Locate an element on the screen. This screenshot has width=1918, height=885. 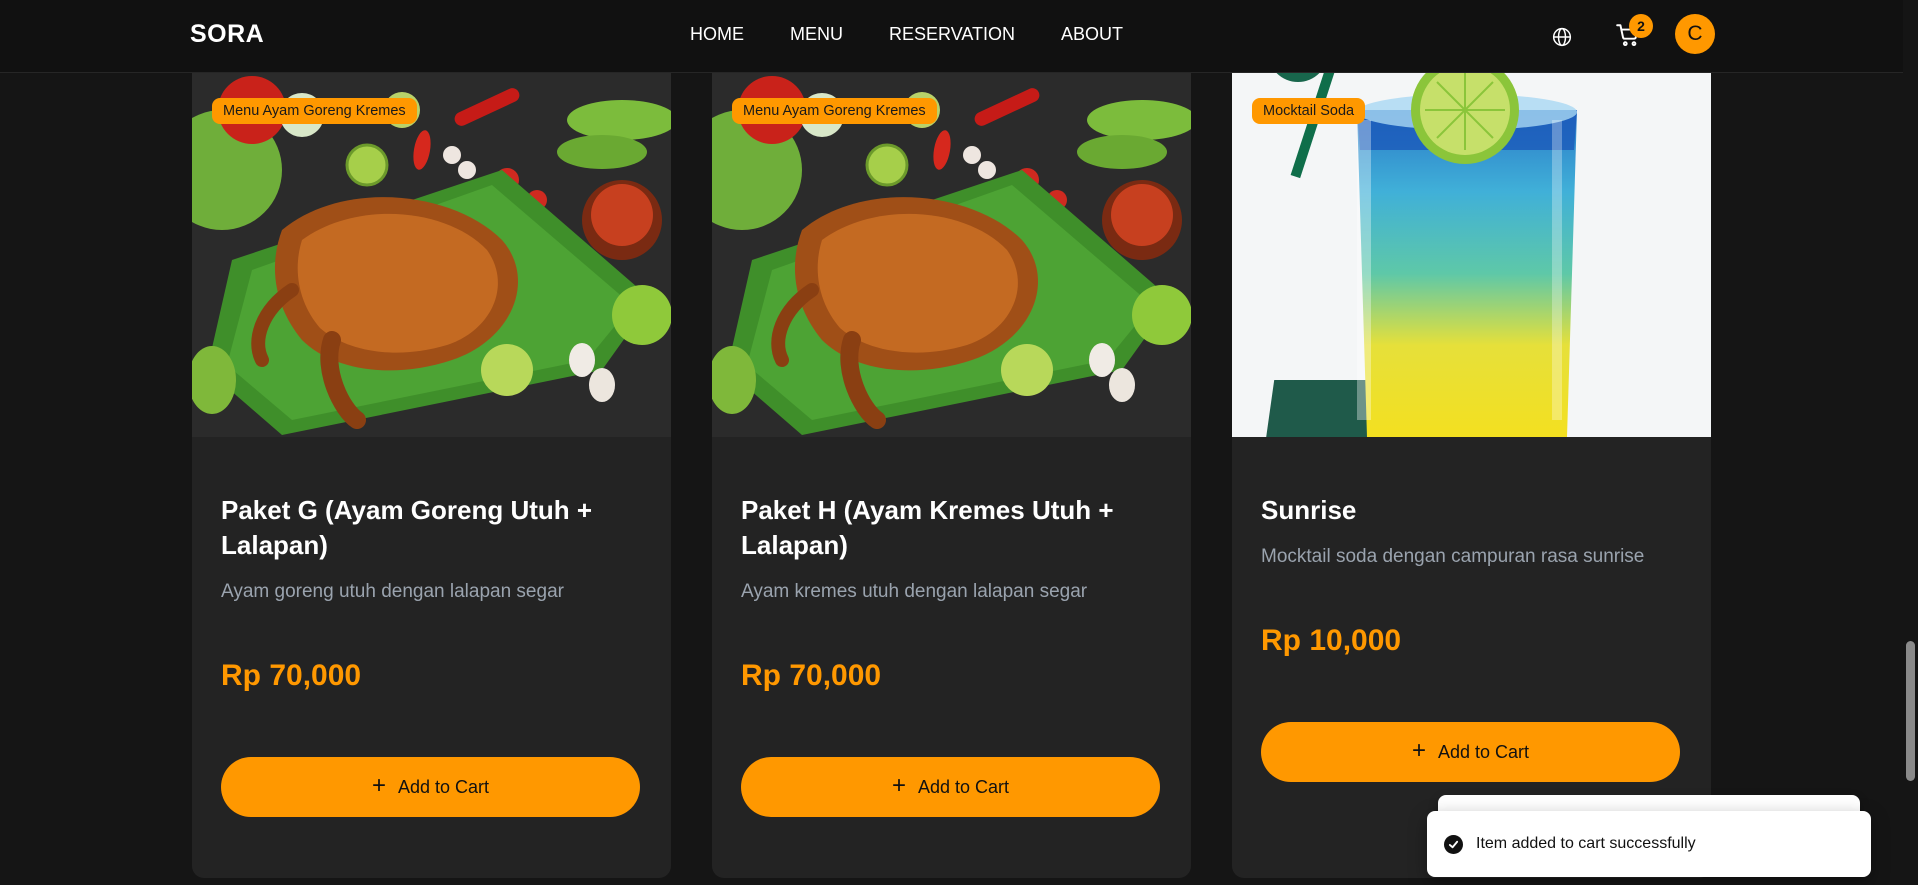
nav-home: HOME is located at coordinates (717, 34).